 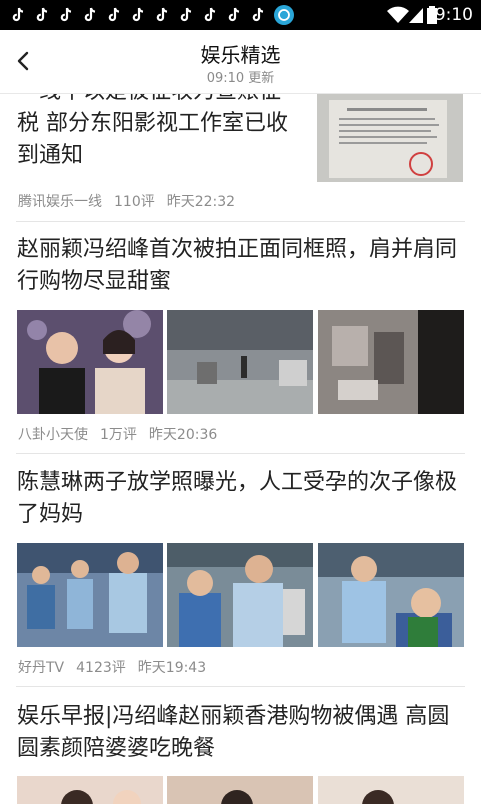 What do you see at coordinates (390, 138) in the screenshot?
I see `article-thumbnail` at bounding box center [390, 138].